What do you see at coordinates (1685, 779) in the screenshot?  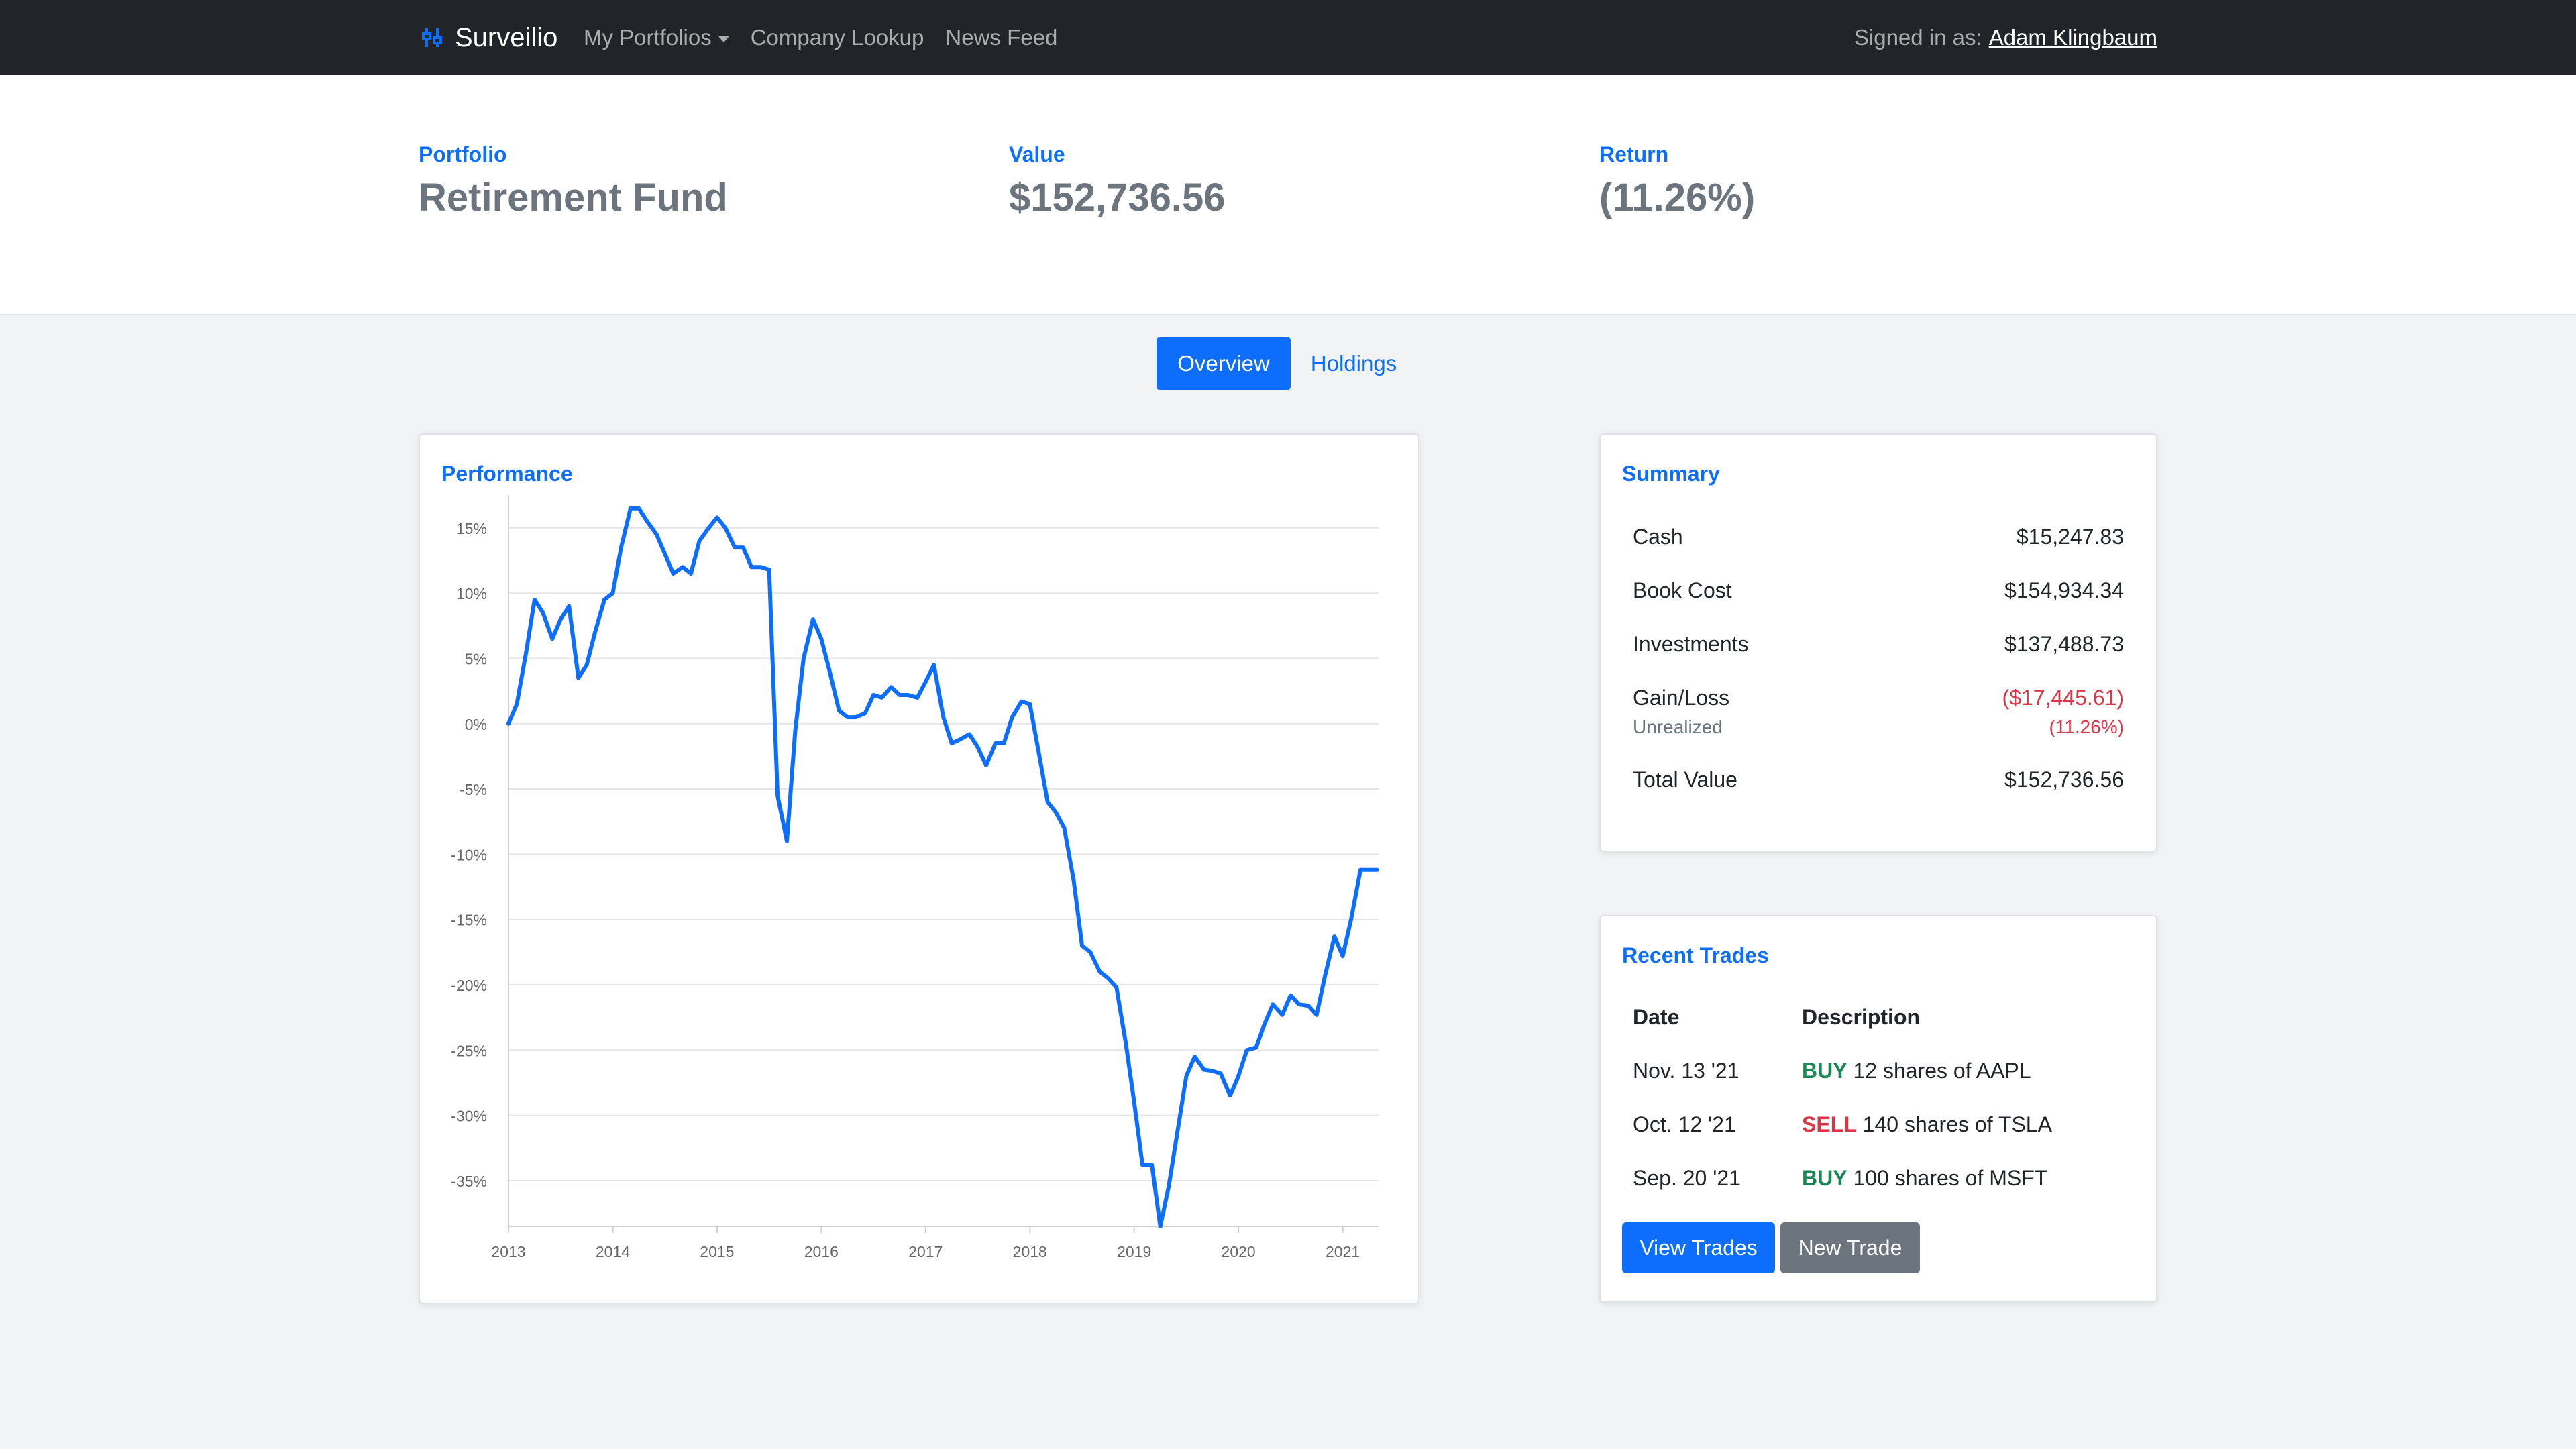 I see `summary-label: Total Value` at bounding box center [1685, 779].